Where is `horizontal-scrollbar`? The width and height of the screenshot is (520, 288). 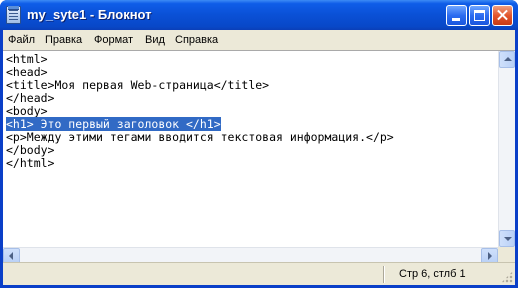 horizontal-scrollbar is located at coordinates (250, 255).